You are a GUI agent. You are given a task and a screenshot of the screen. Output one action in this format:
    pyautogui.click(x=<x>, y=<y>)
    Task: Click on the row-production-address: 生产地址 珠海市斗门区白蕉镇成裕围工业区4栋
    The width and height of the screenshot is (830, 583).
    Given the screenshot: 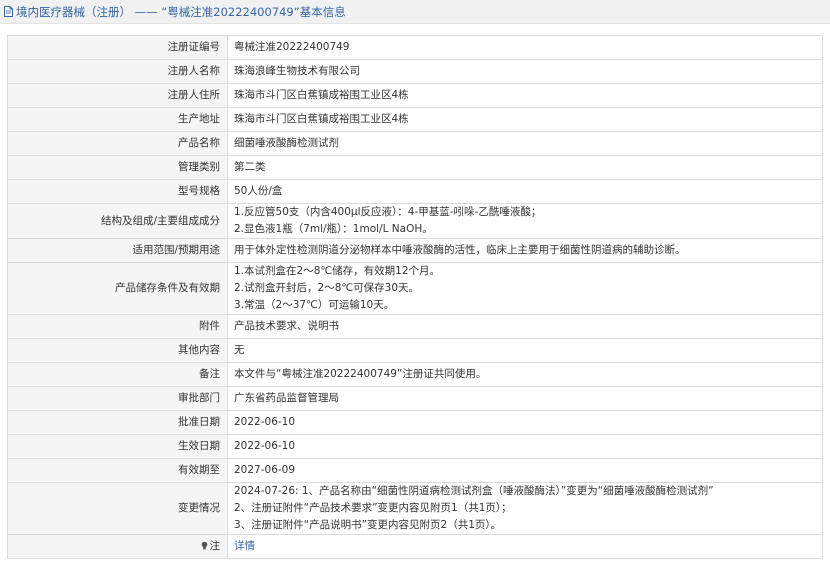 What is the action you would take?
    pyautogui.click(x=415, y=119)
    